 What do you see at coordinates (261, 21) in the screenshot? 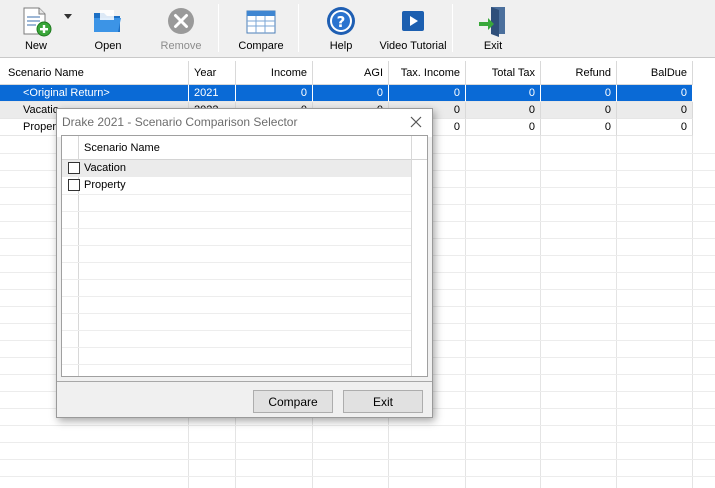
I see `compare-table-icon` at bounding box center [261, 21].